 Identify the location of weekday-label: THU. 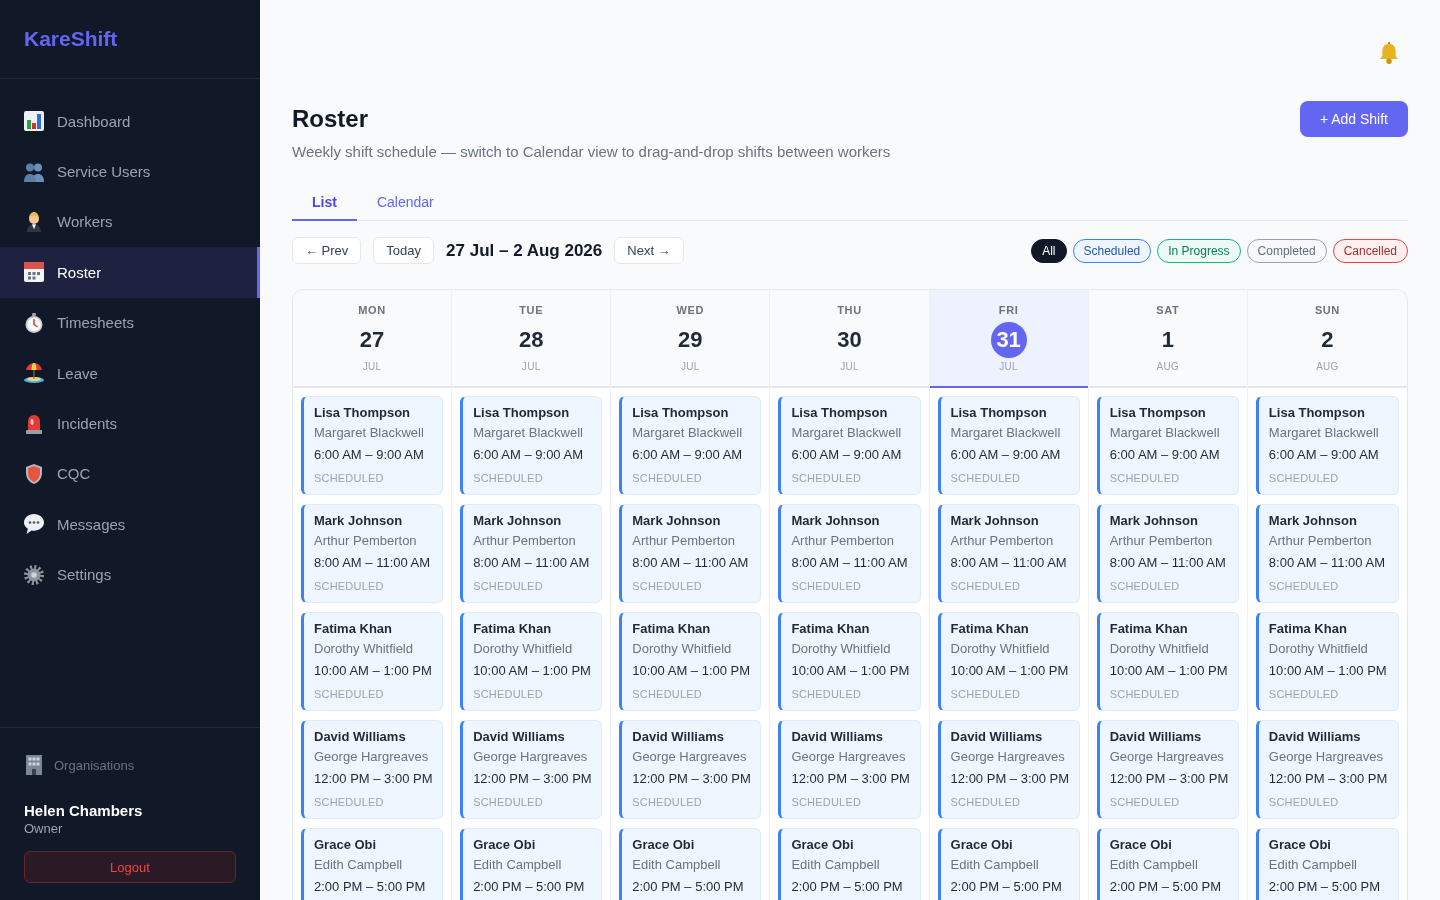
(849, 310).